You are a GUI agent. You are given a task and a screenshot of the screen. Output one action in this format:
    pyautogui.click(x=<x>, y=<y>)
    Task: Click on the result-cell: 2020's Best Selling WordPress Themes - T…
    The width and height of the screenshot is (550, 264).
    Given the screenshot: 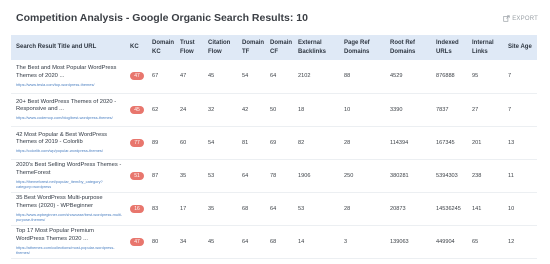 What is the action you would take?
    pyautogui.click(x=69, y=176)
    